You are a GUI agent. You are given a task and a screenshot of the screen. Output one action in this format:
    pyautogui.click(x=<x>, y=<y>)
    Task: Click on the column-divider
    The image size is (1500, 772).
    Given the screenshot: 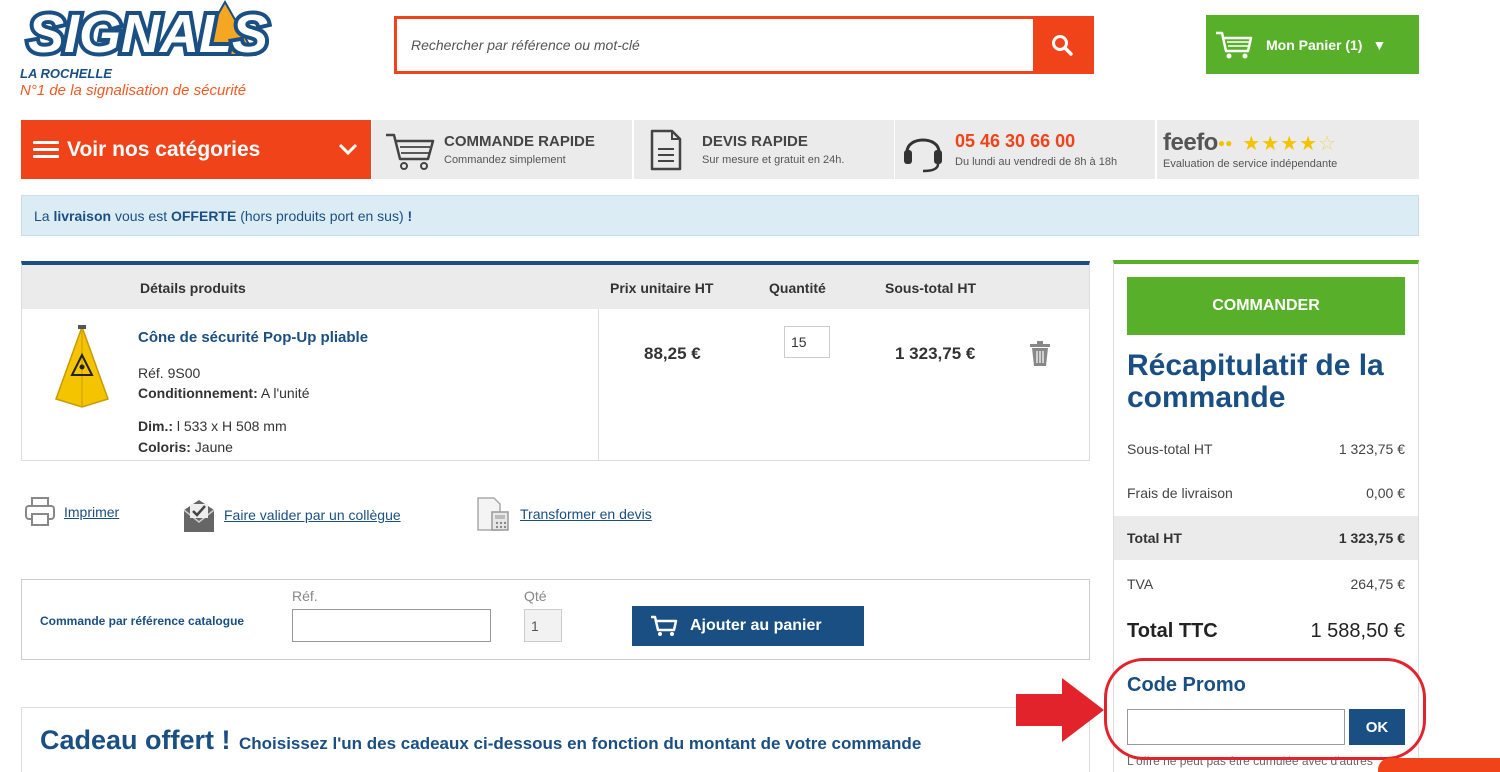 What is the action you would take?
    pyautogui.click(x=598, y=385)
    